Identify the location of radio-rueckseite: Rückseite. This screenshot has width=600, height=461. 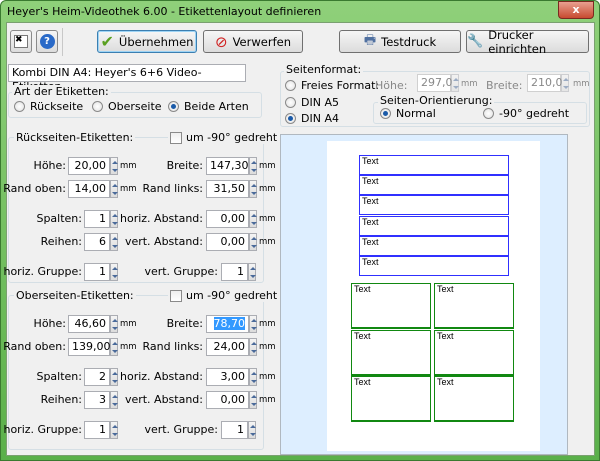
(48, 106).